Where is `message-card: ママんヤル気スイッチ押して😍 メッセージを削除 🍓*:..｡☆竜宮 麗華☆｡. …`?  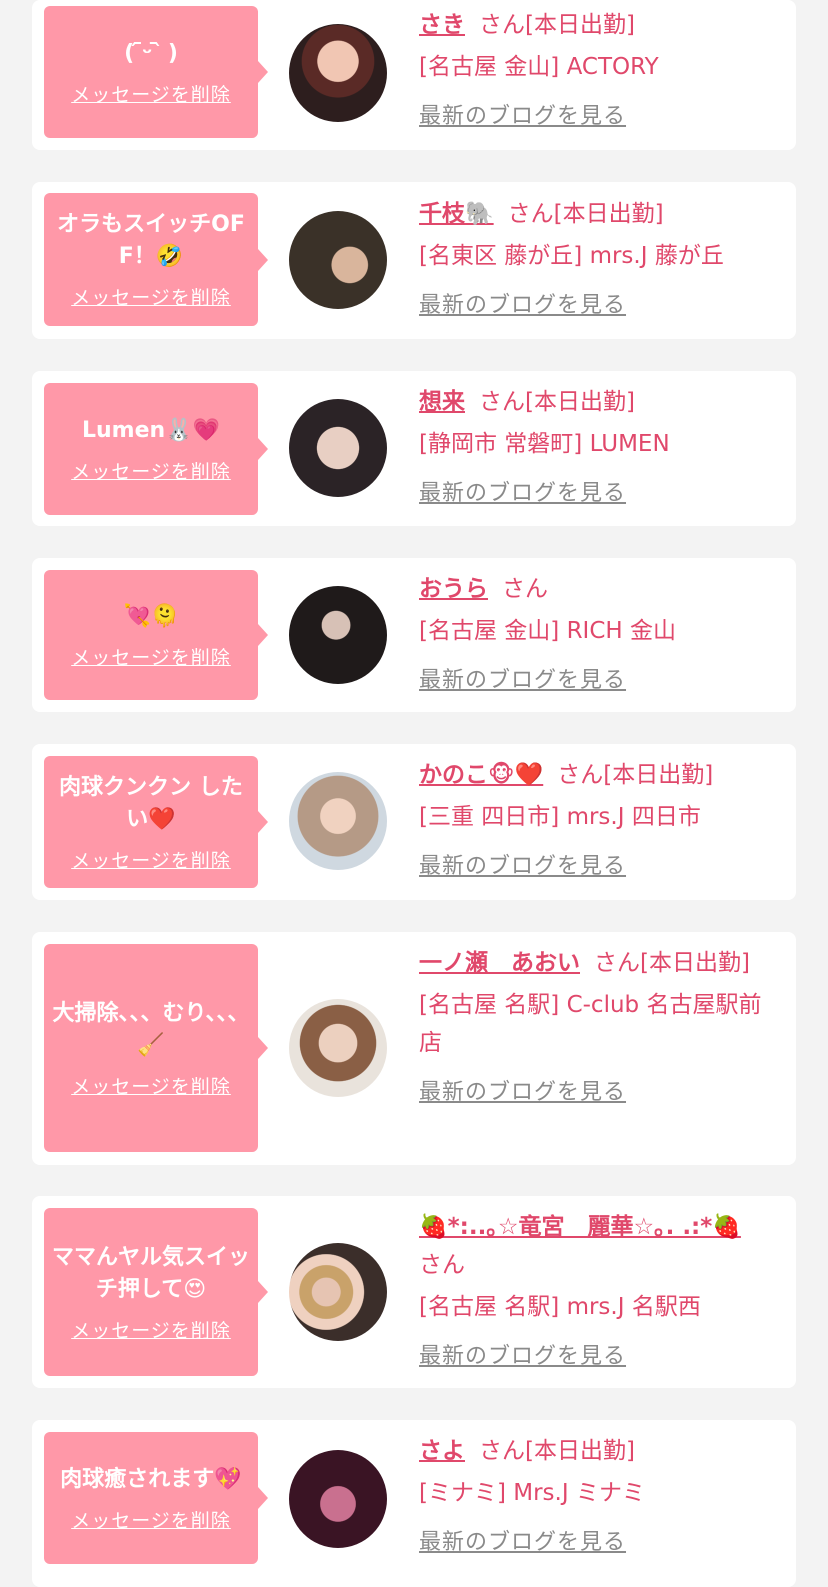
message-card: ママんヤル気スイッチ押して😍 メッセージを削除 🍓*:..｡☆竜宮 麗華☆｡. … is located at coordinates (414, 1292).